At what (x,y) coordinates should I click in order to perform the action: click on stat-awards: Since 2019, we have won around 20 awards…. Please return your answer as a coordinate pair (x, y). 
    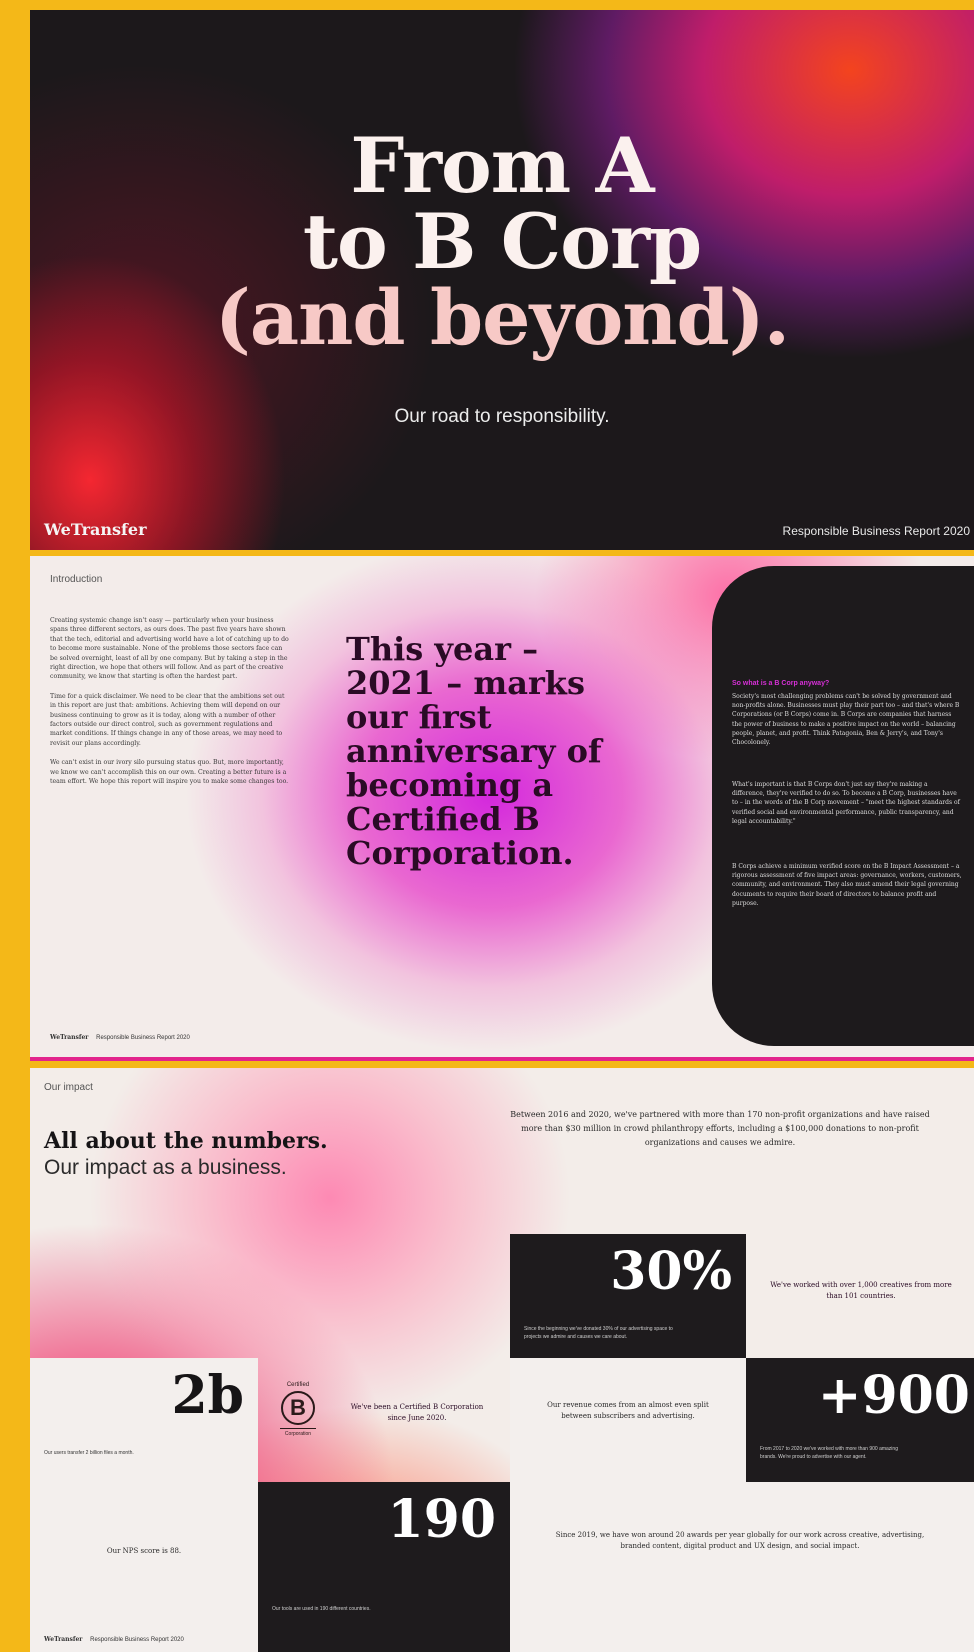
    Looking at the image, I should click on (742, 1567).